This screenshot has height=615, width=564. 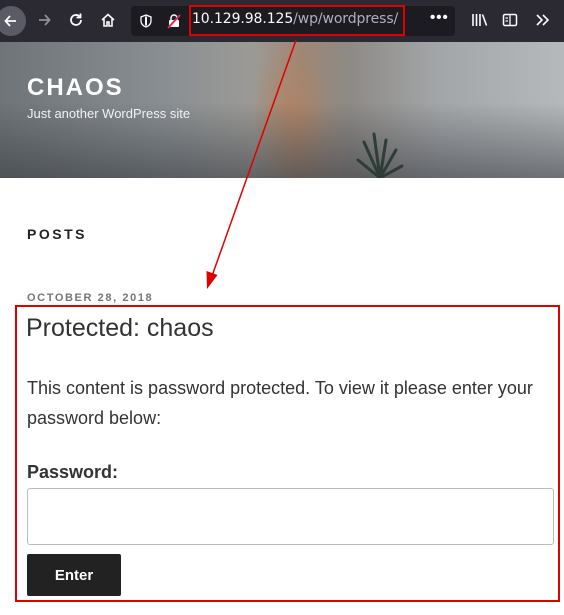 I want to click on overflow-menu-icon, so click(x=543, y=20).